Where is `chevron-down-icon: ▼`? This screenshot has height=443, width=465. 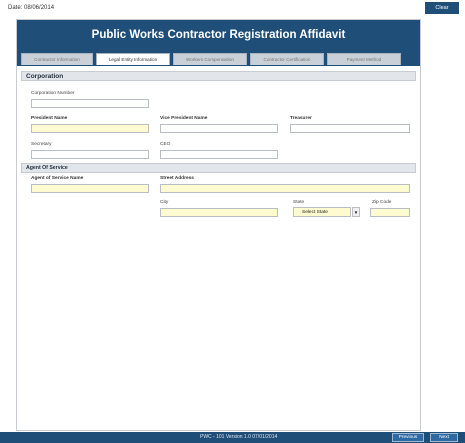
chevron-down-icon: ▼ is located at coordinates (356, 212).